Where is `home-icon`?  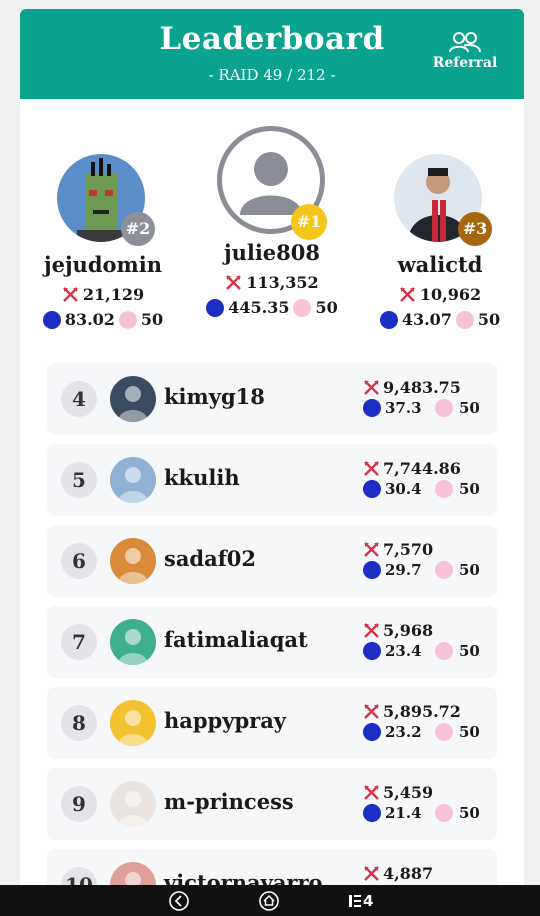
home-icon is located at coordinates (269, 901).